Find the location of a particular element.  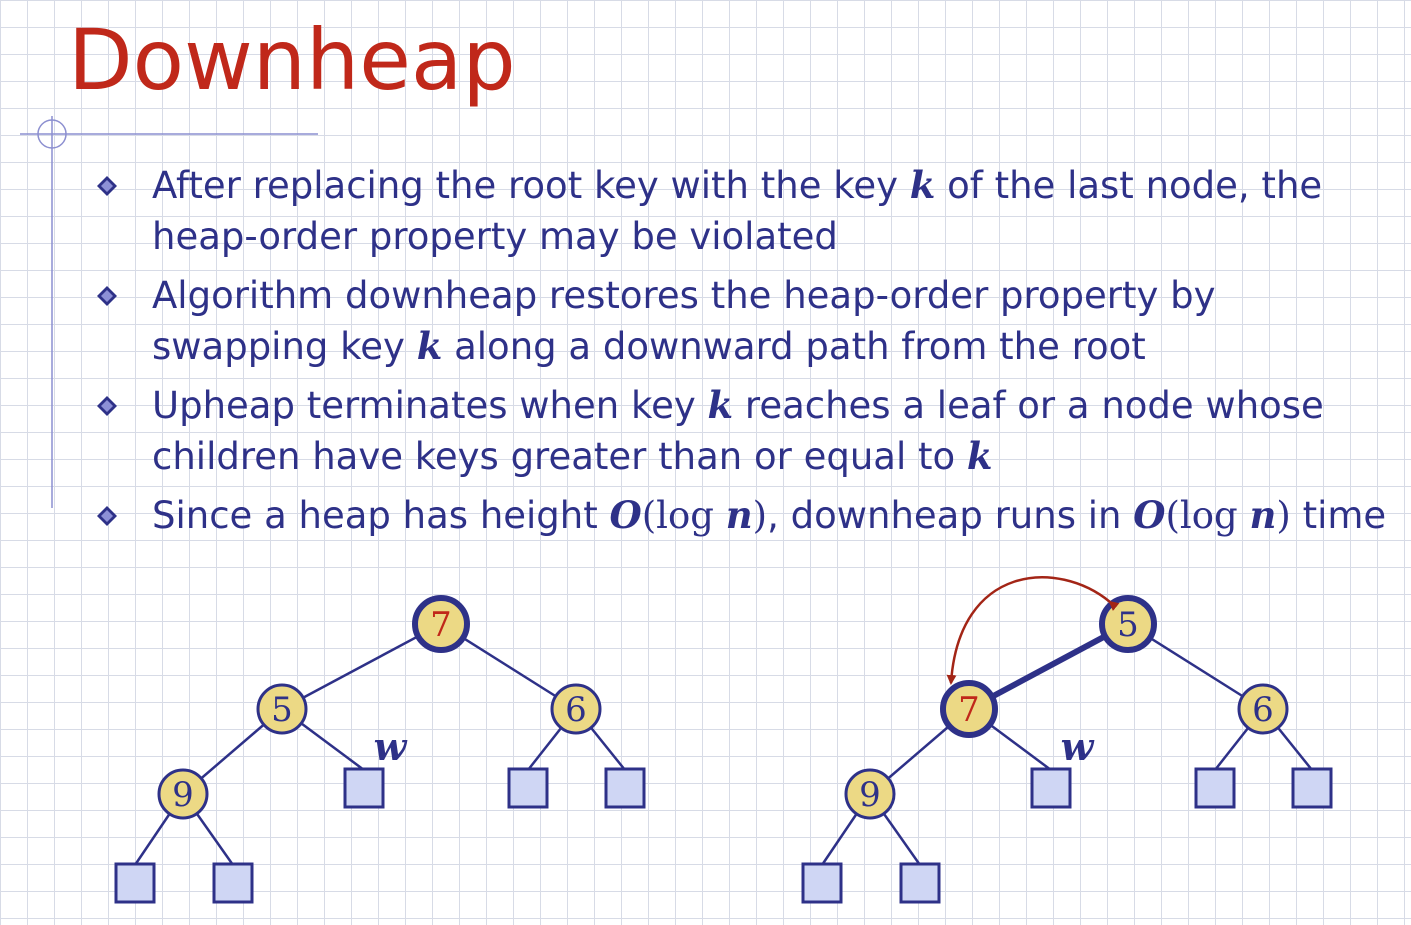

swap-arrow is located at coordinates (1033, 630).